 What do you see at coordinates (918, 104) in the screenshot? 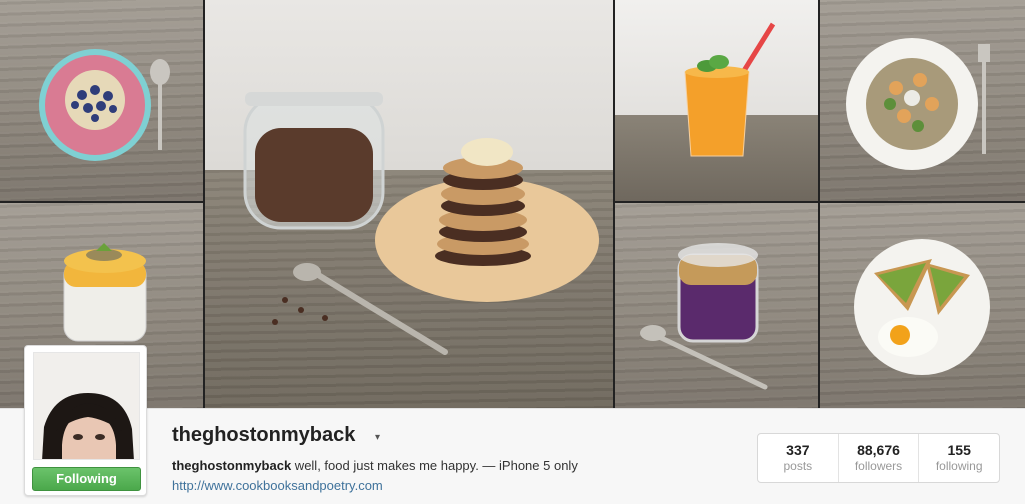
I see `chickpea-salad-image` at bounding box center [918, 104].